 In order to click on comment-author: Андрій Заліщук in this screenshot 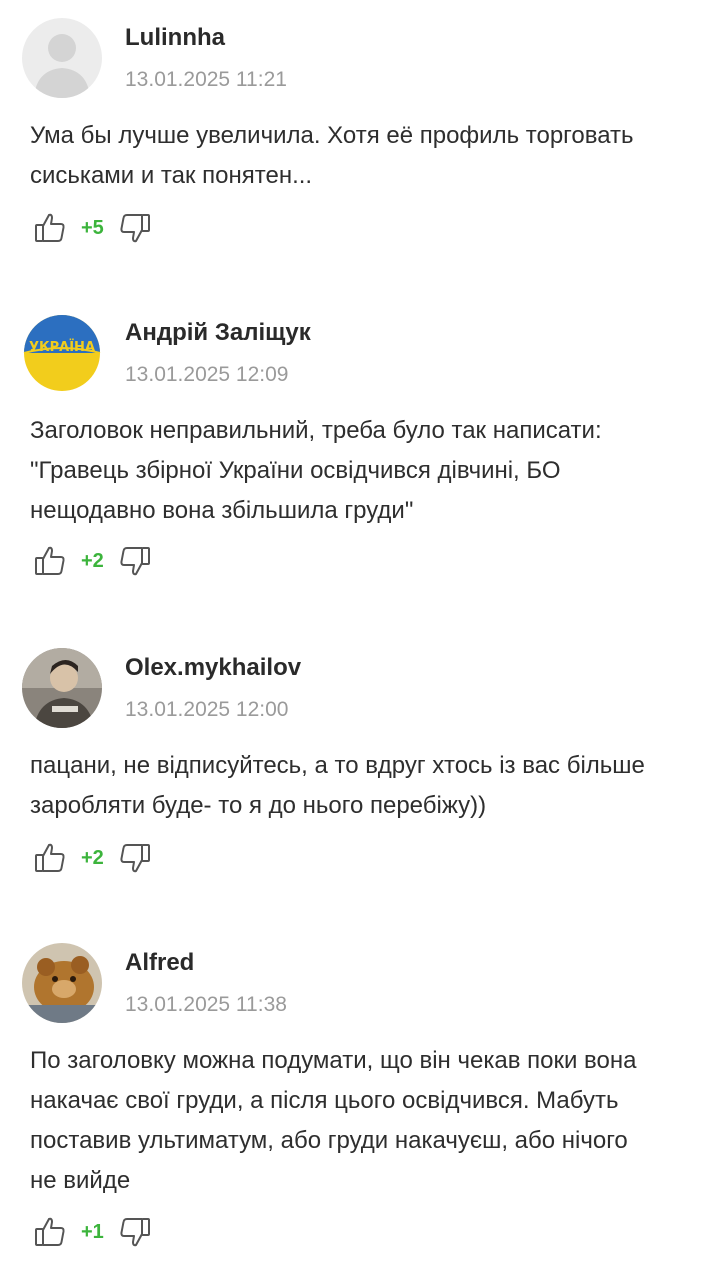, I will do `click(218, 333)`.